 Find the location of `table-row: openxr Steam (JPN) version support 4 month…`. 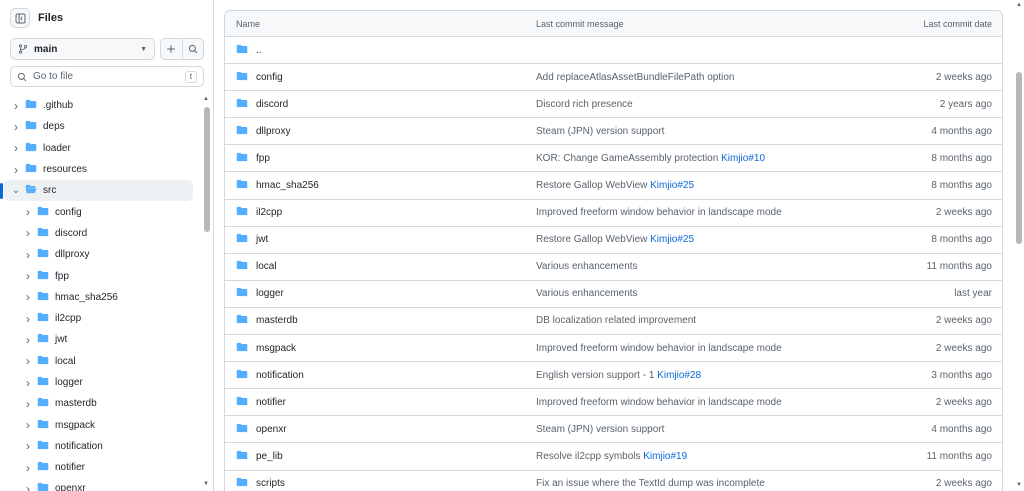

table-row: openxr Steam (JPN) version support 4 month… is located at coordinates (613, 430).